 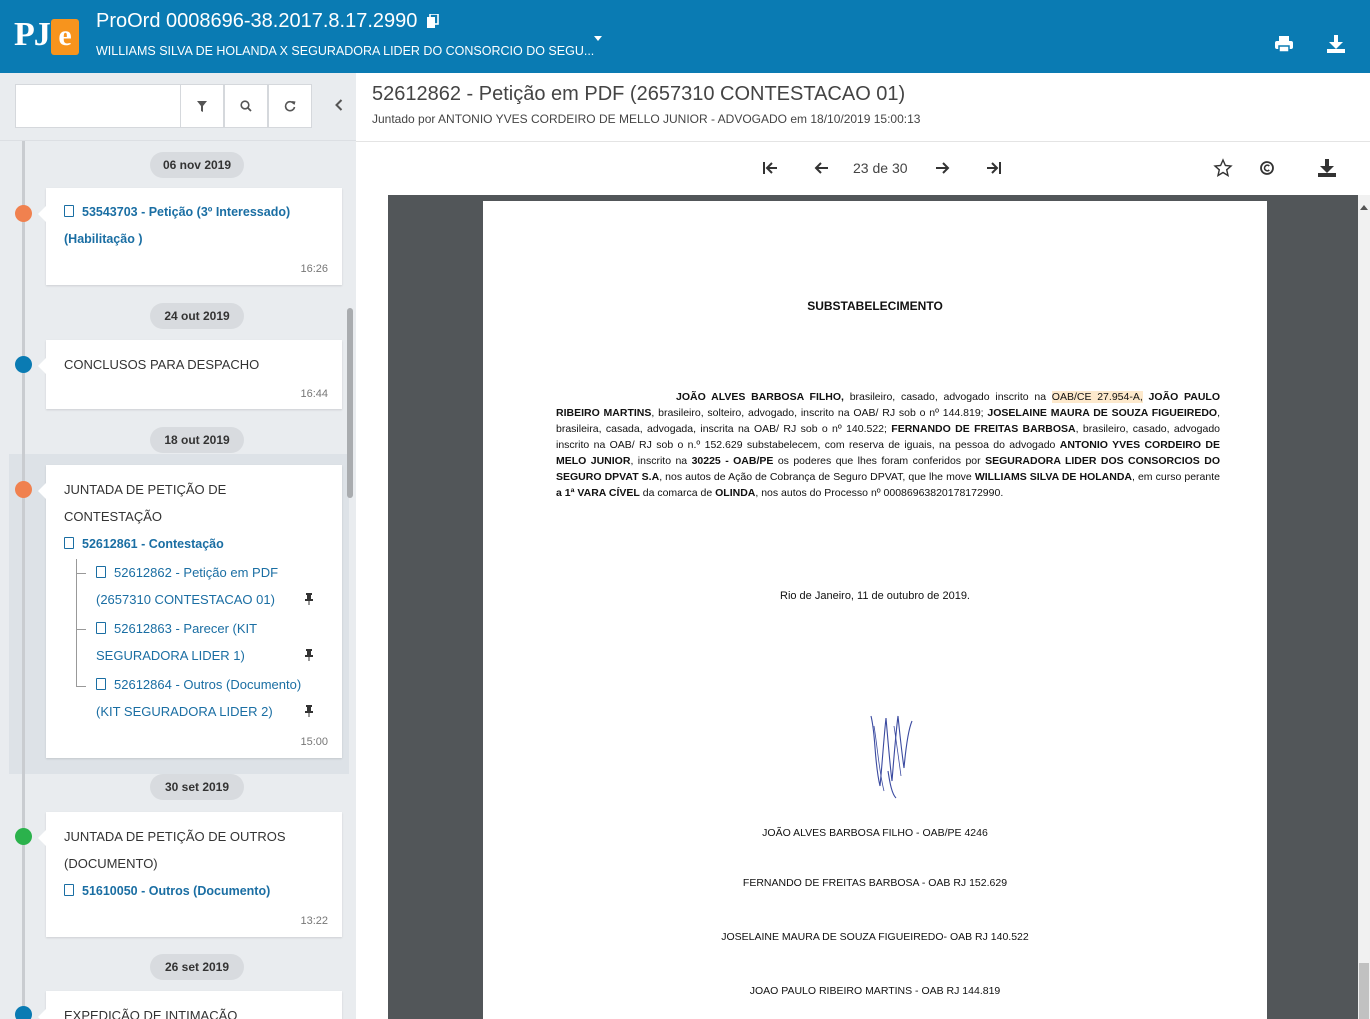 I want to click on timeline-event: CONCLUSOS PARA DESPACHO 16:44, so click(x=190, y=374).